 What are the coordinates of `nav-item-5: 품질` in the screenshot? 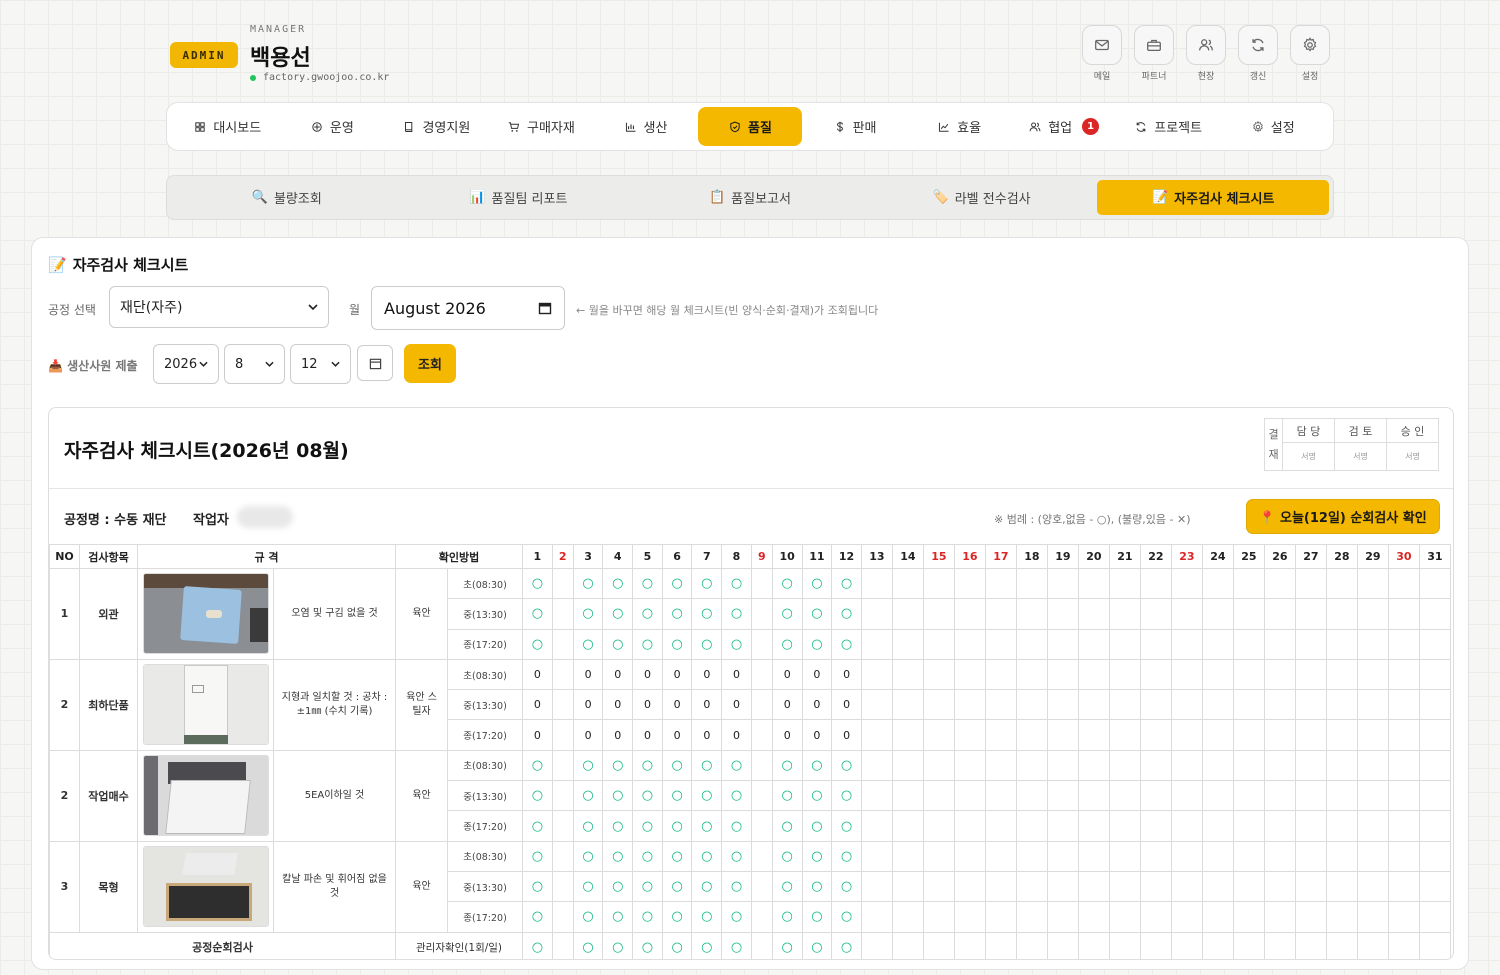 It's located at (750, 126).